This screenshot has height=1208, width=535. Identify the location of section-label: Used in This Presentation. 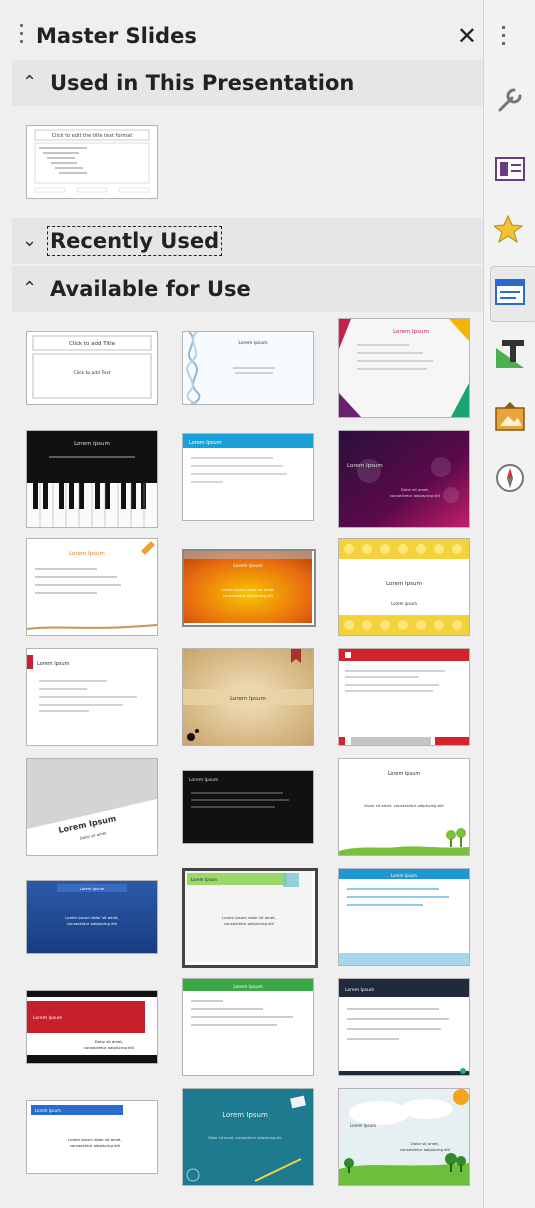
(202, 83).